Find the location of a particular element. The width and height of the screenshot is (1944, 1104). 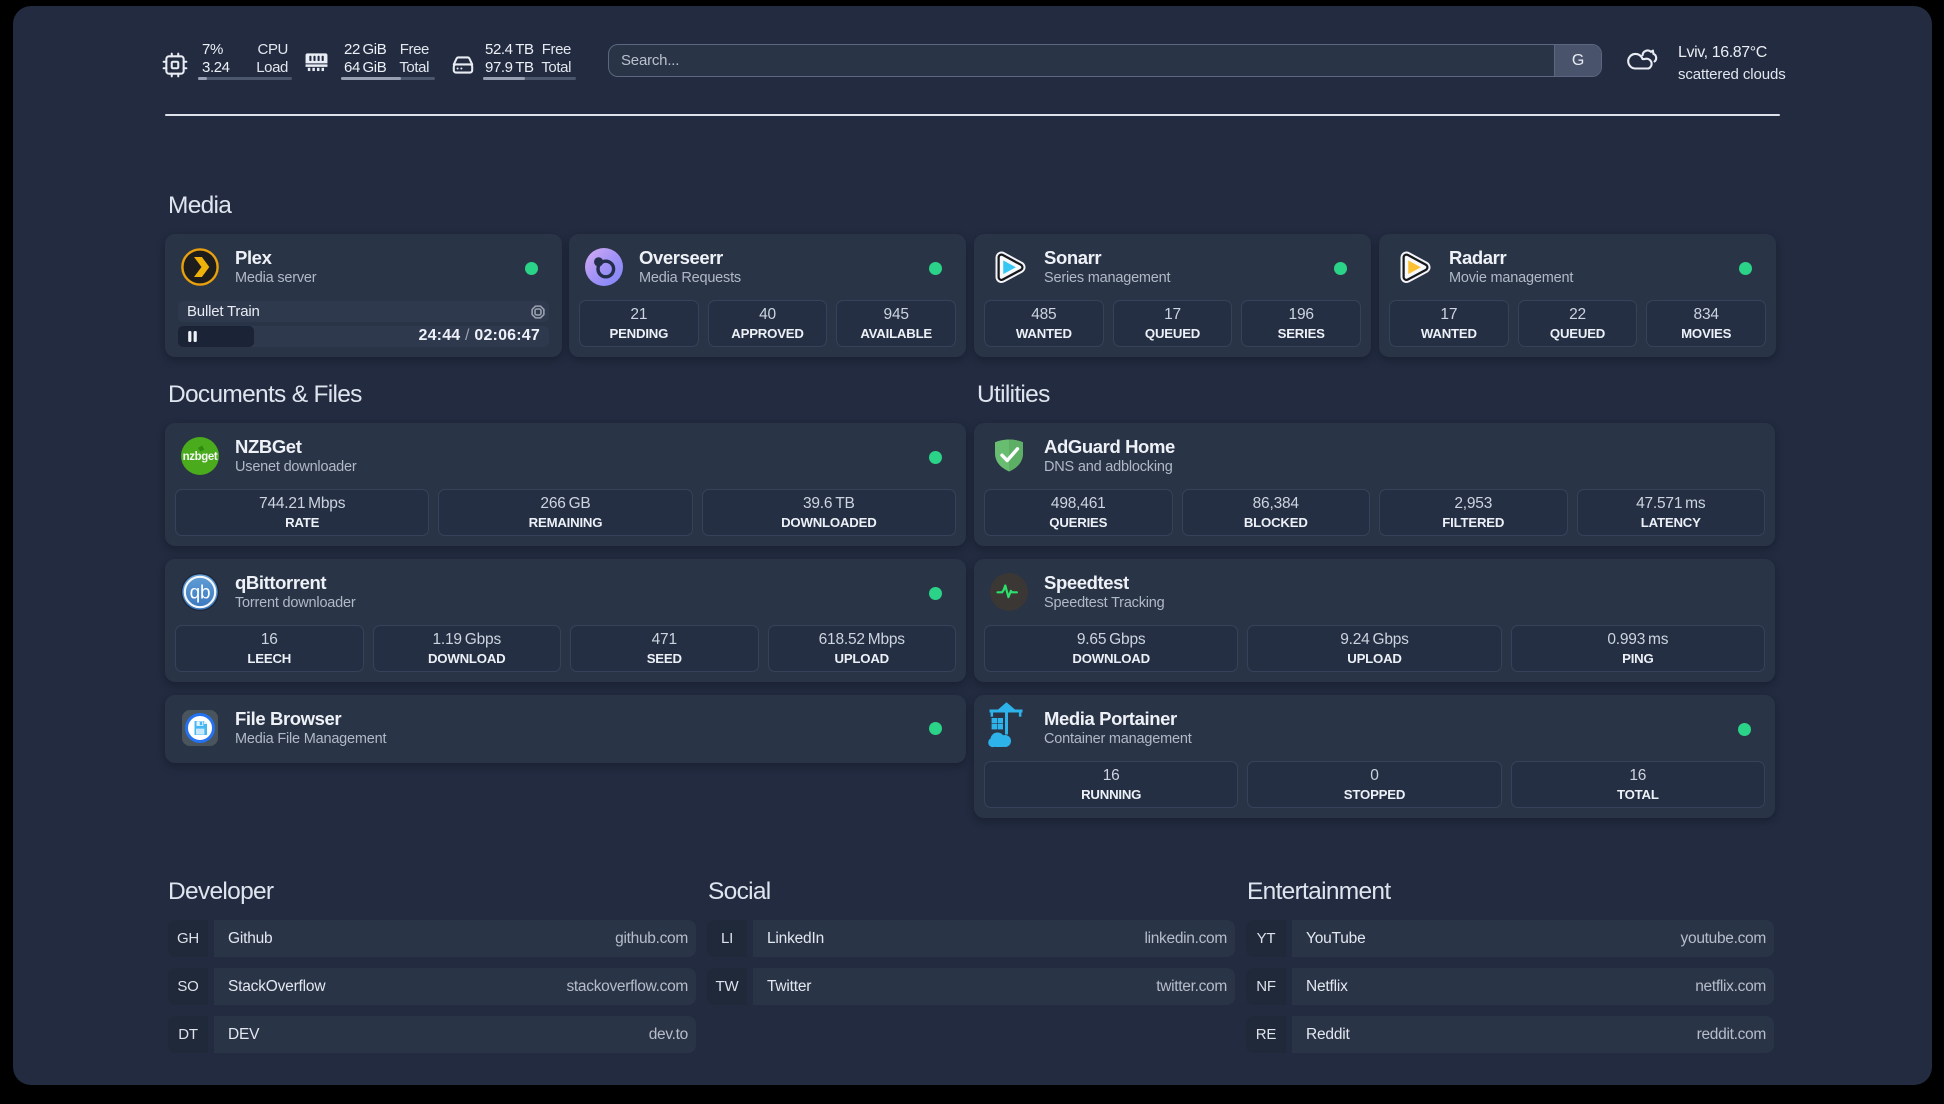

svg-text: nzbget is located at coordinates (200, 457).